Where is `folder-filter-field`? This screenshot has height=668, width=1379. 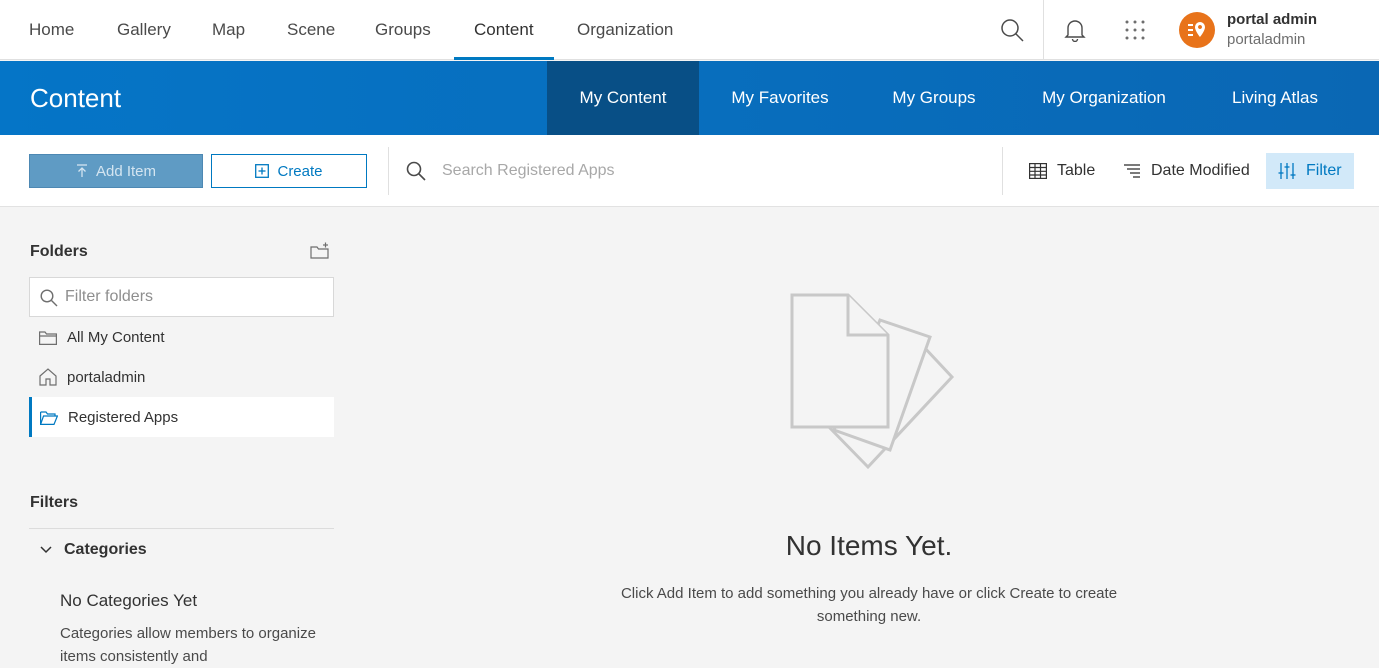 folder-filter-field is located at coordinates (181, 297).